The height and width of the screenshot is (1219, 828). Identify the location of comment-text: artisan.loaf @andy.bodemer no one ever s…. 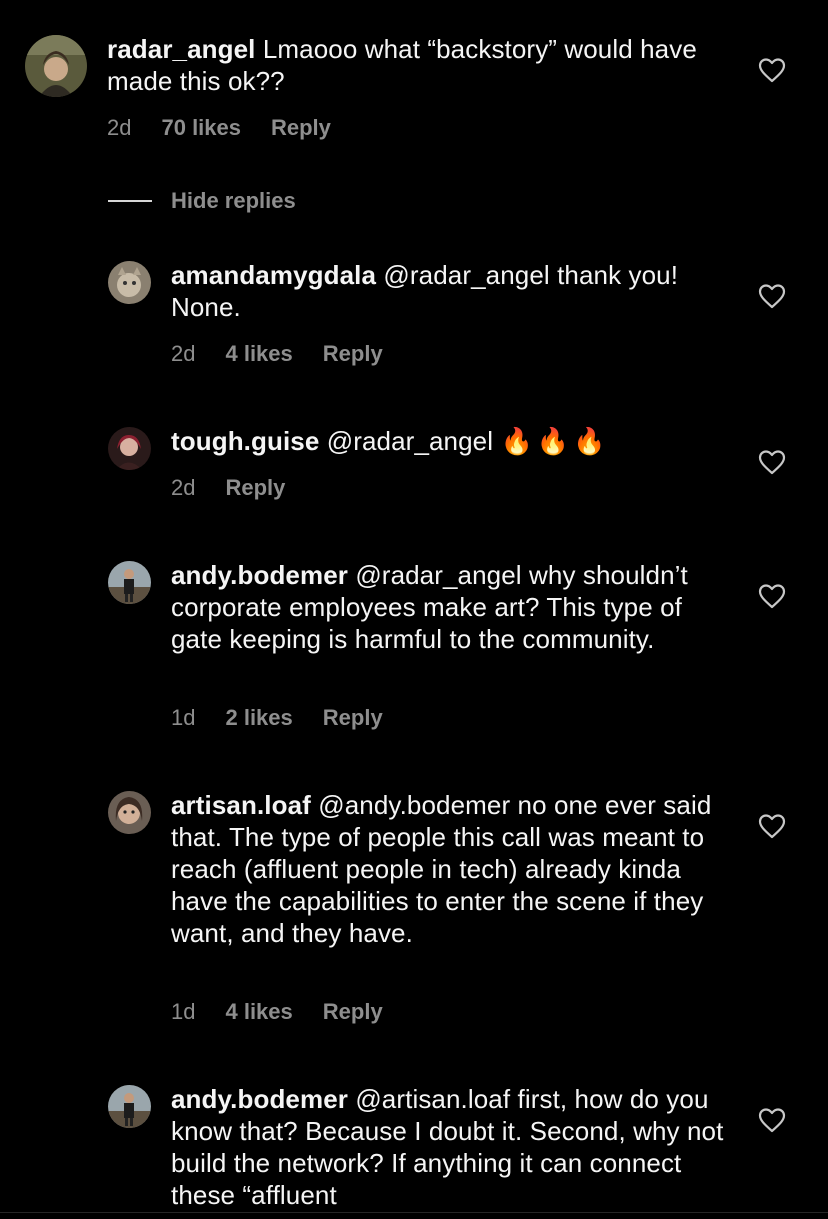
(451, 869).